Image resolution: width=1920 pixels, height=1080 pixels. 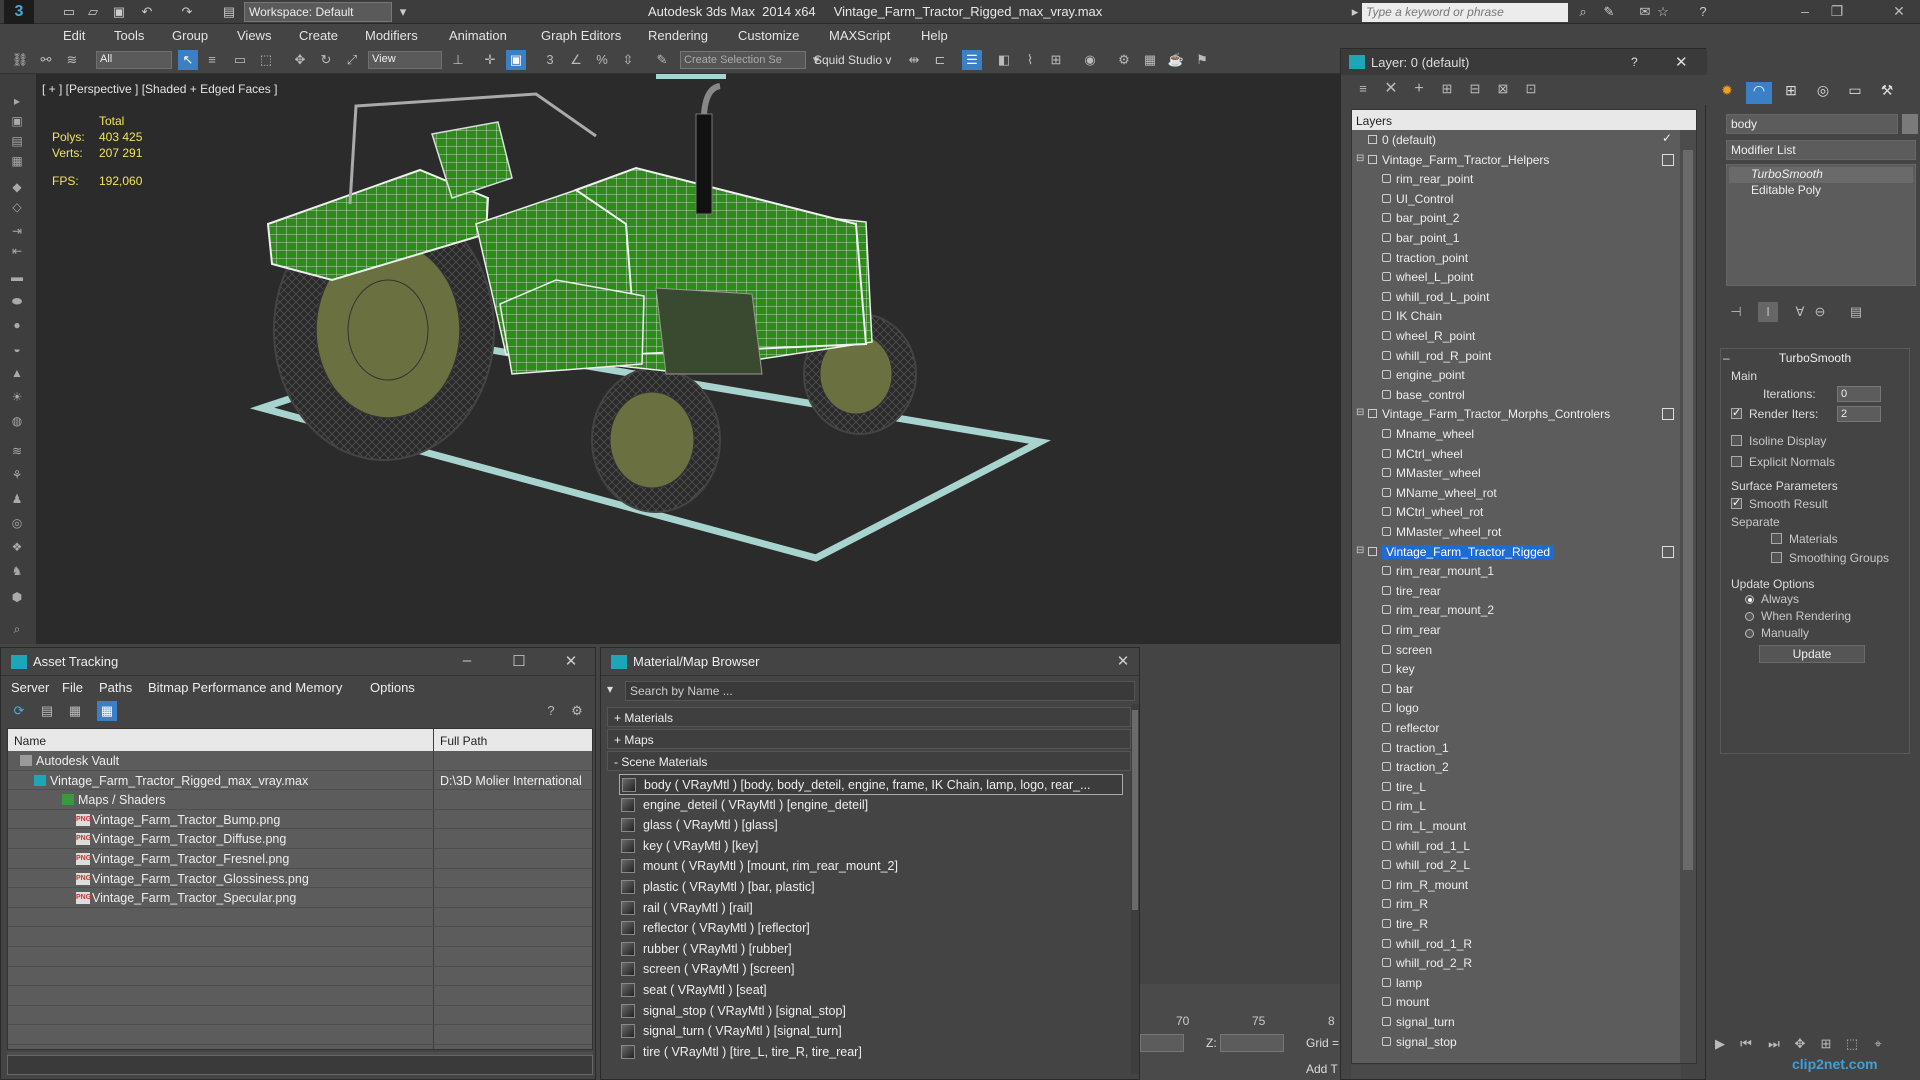 I want to click on render-iters-checkbox, so click(x=1736, y=412).